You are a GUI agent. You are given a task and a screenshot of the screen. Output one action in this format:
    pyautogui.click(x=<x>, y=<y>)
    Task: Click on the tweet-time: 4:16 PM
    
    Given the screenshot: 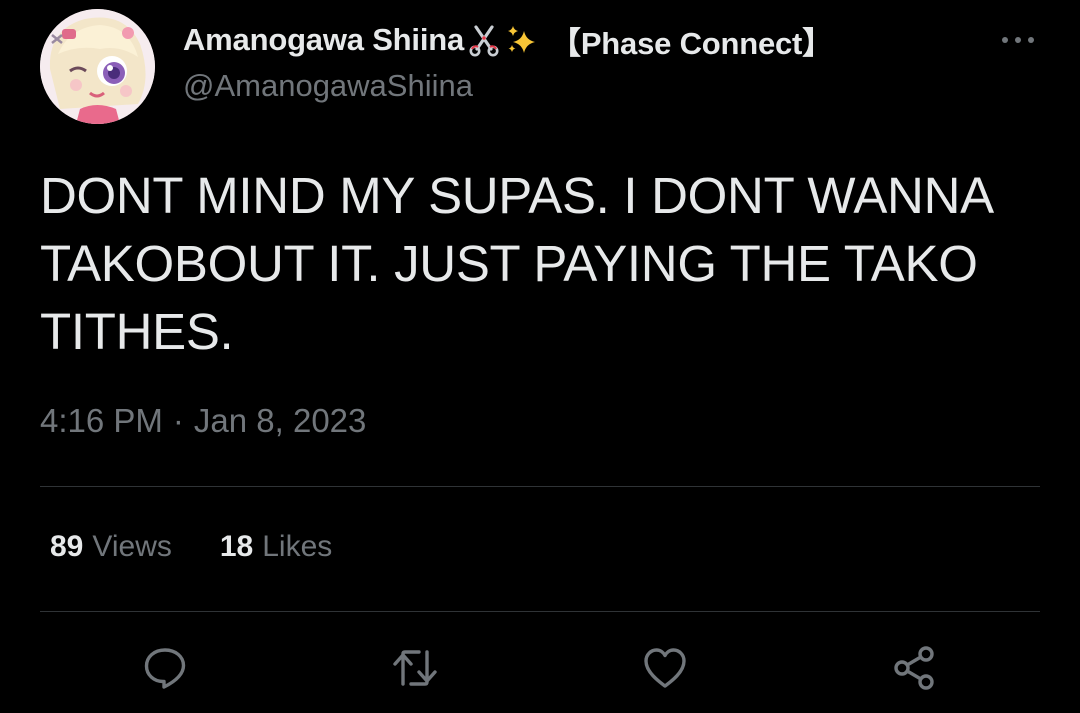 What is the action you would take?
    pyautogui.click(x=101, y=420)
    